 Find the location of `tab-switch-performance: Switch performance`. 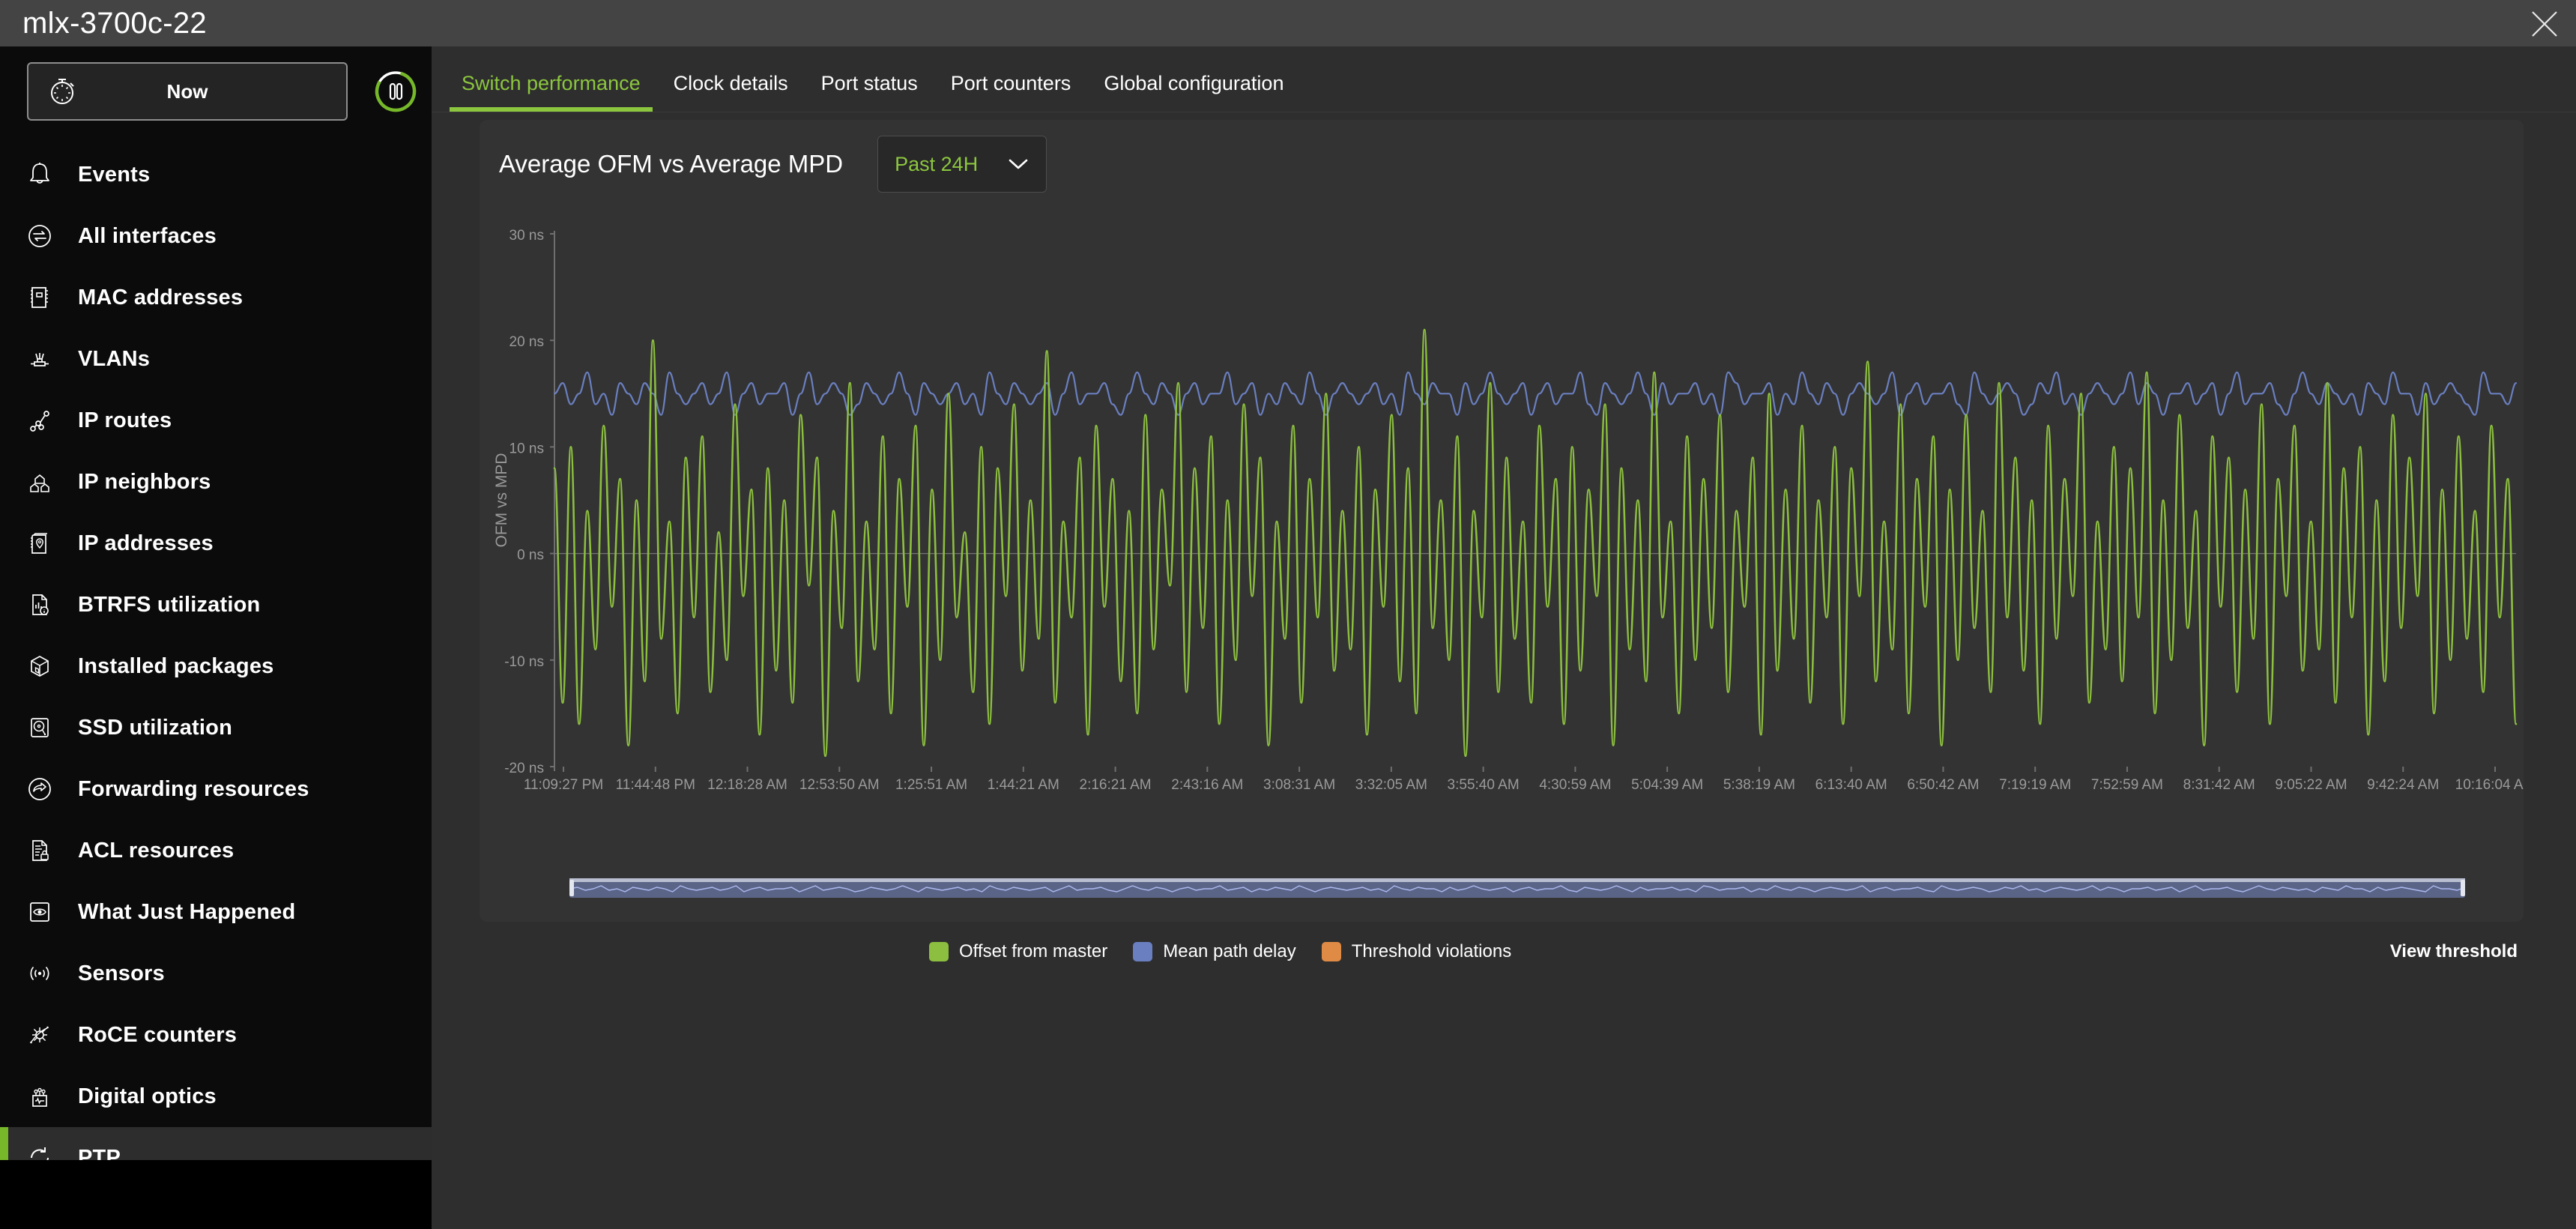

tab-switch-performance: Switch performance is located at coordinates (551, 92).